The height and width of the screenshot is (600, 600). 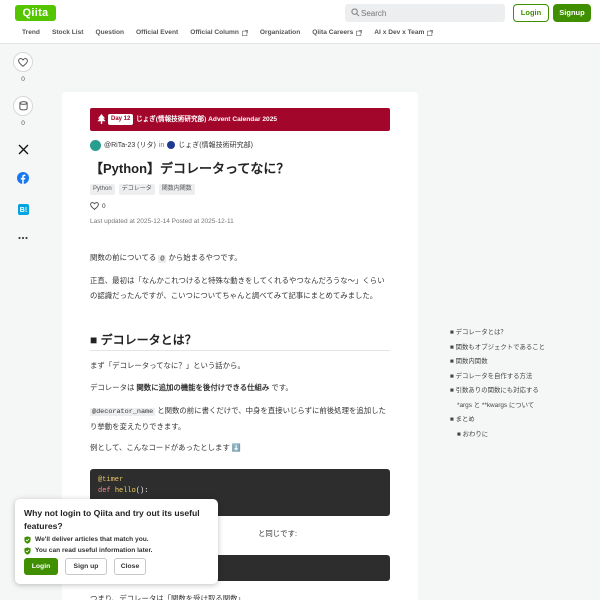 I want to click on nav-question: Question, so click(x=109, y=33).